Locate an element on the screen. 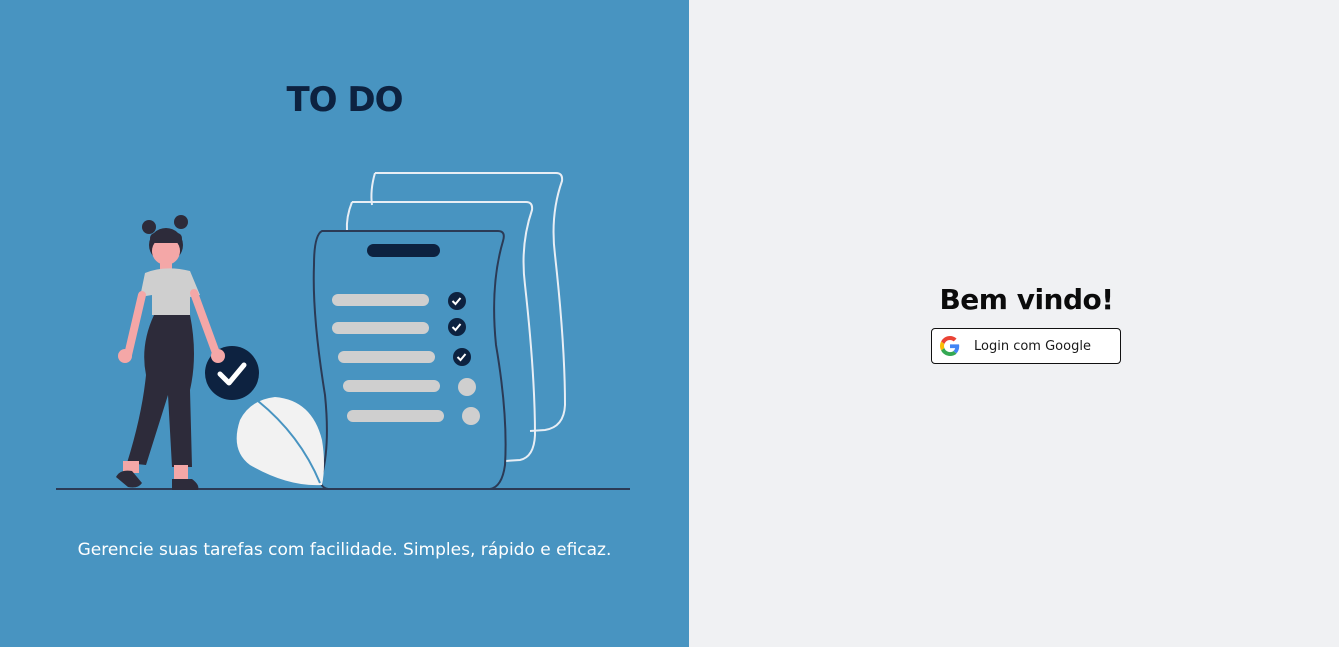  google-icon is located at coordinates (950, 346).